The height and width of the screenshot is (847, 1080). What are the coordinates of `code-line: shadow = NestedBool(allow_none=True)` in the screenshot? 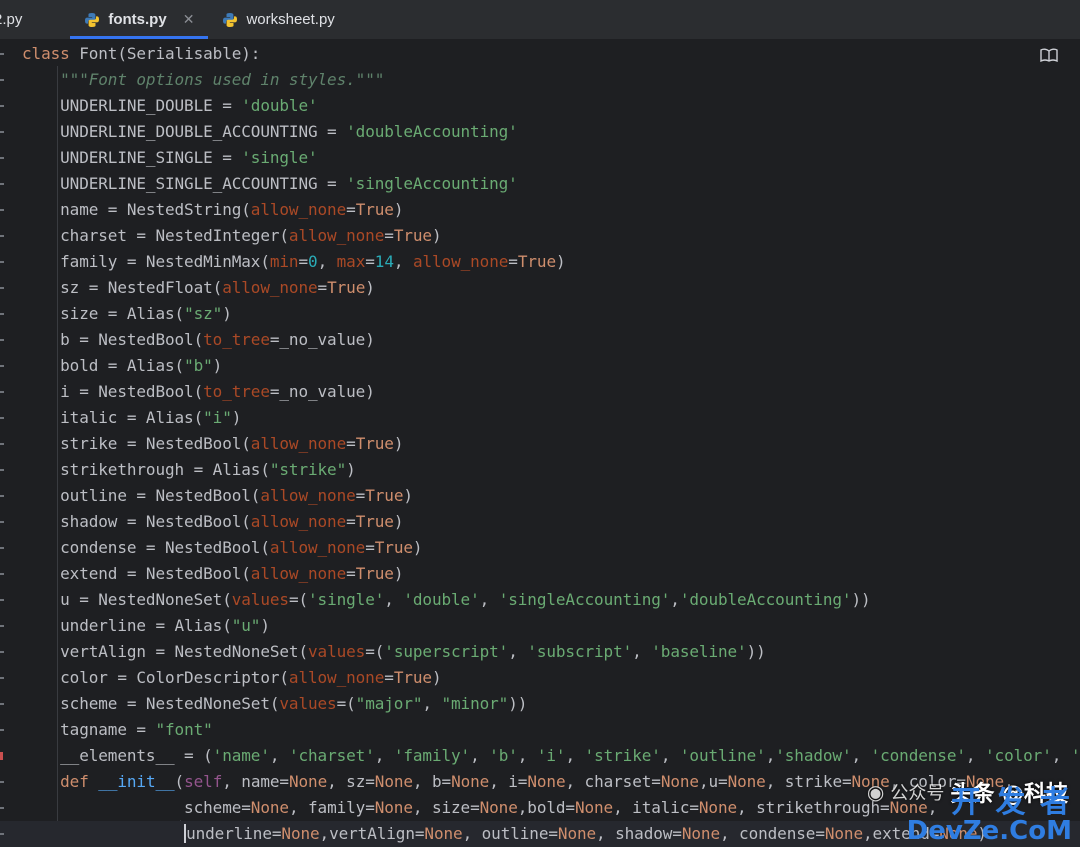 It's located at (212, 522).